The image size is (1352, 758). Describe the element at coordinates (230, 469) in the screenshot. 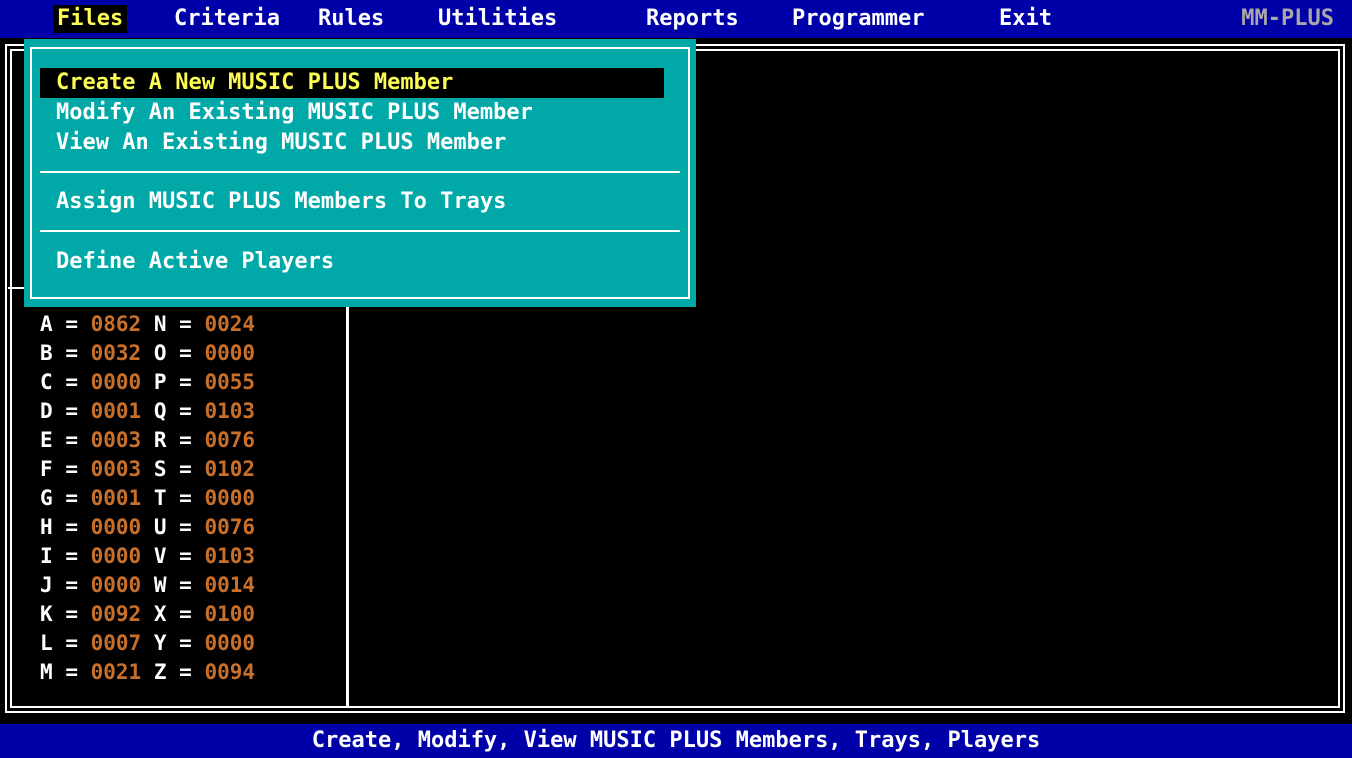

I see `count-value: 0102` at that location.